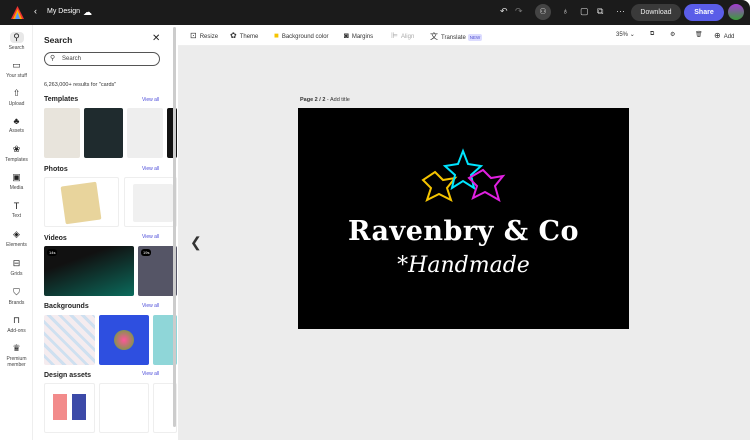 This screenshot has height=440, width=750. I want to click on assets-icon: ♣, so click(16, 121).